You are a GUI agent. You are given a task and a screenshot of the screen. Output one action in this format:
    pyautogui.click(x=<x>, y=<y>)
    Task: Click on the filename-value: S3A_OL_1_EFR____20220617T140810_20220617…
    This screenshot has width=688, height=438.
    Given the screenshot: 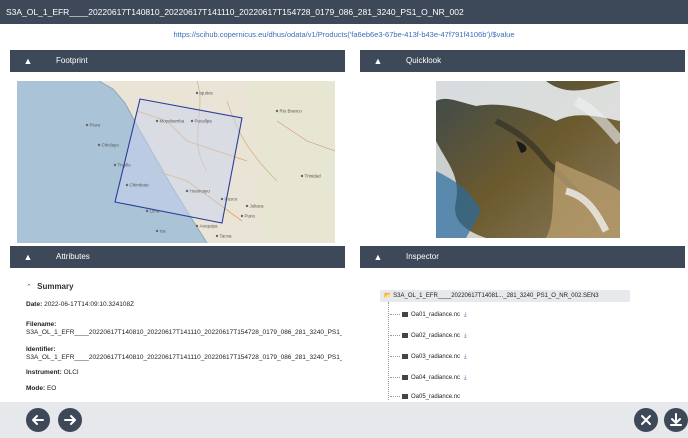 What is the action you would take?
    pyautogui.click(x=184, y=332)
    